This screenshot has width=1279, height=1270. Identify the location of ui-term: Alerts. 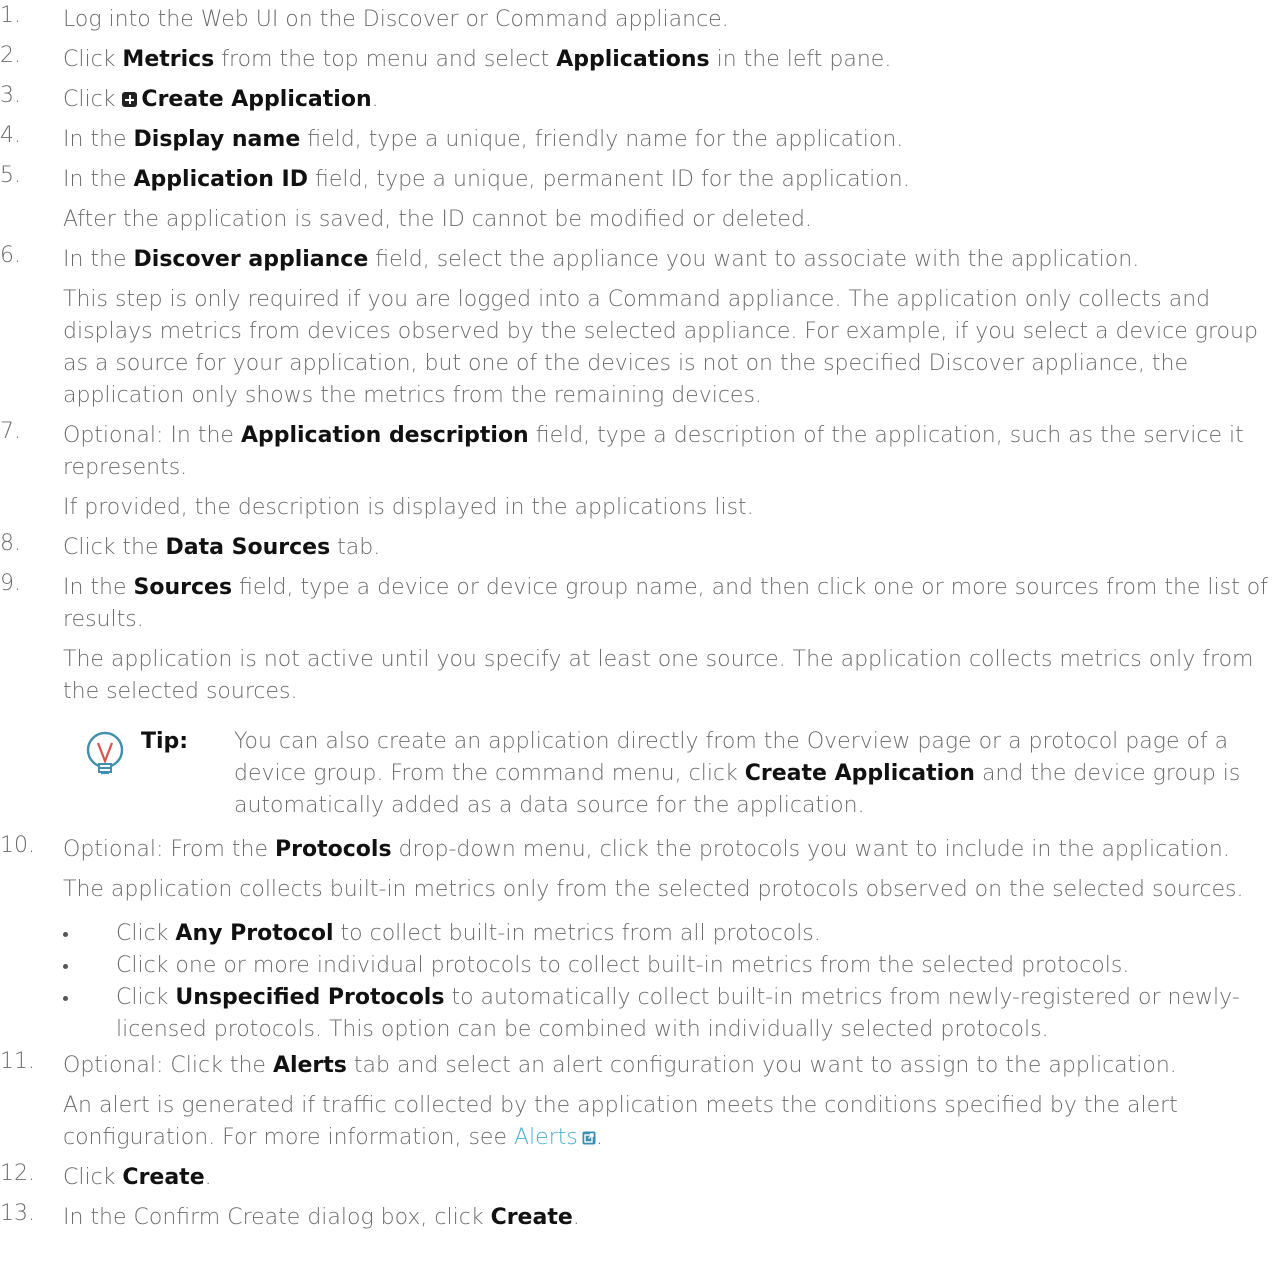
(309, 1065).